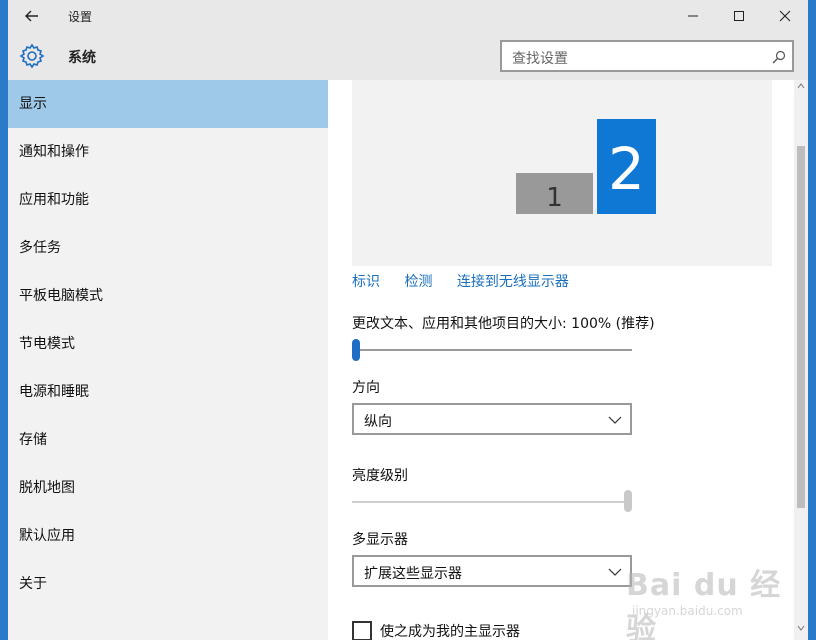  I want to click on sidebar-item-label: 脱机地图, so click(47, 488).